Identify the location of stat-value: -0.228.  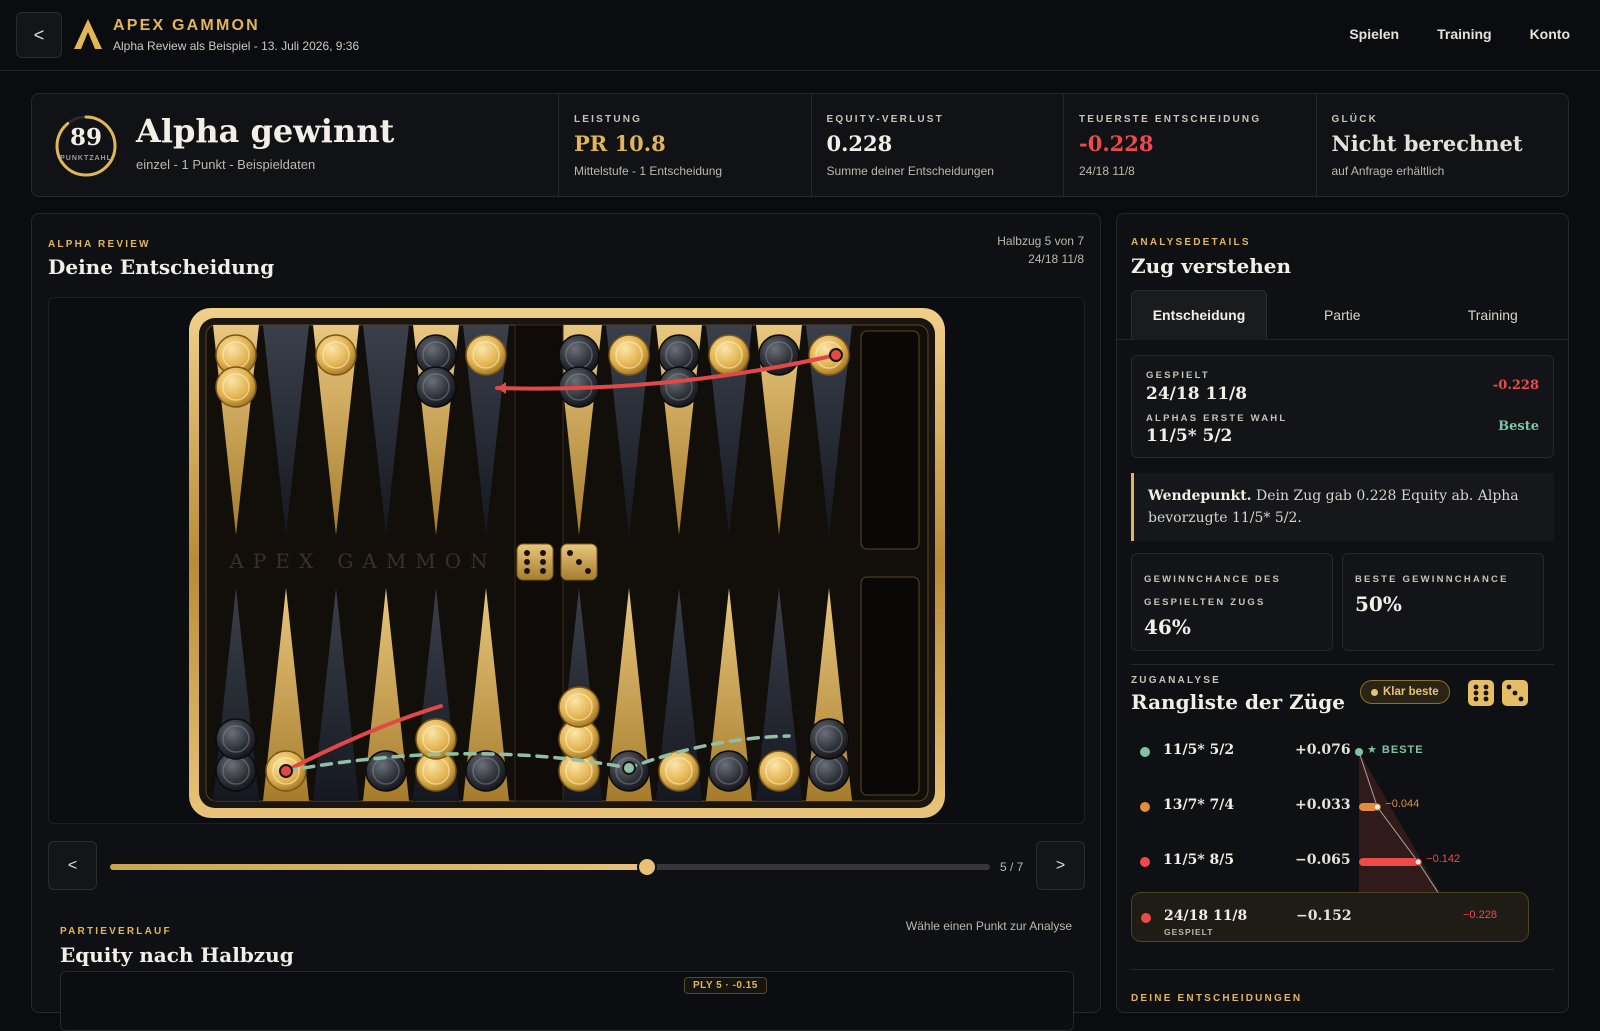
(1116, 143).